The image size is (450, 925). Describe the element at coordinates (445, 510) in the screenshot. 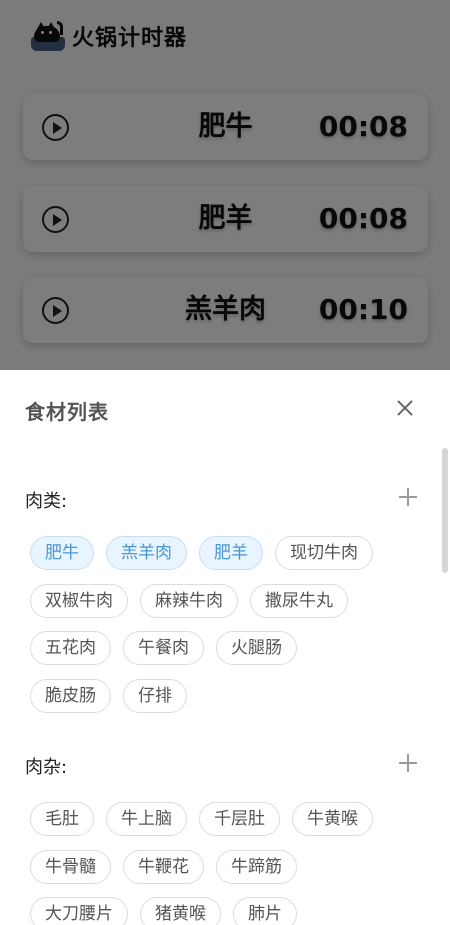

I see `scrollbar` at that location.